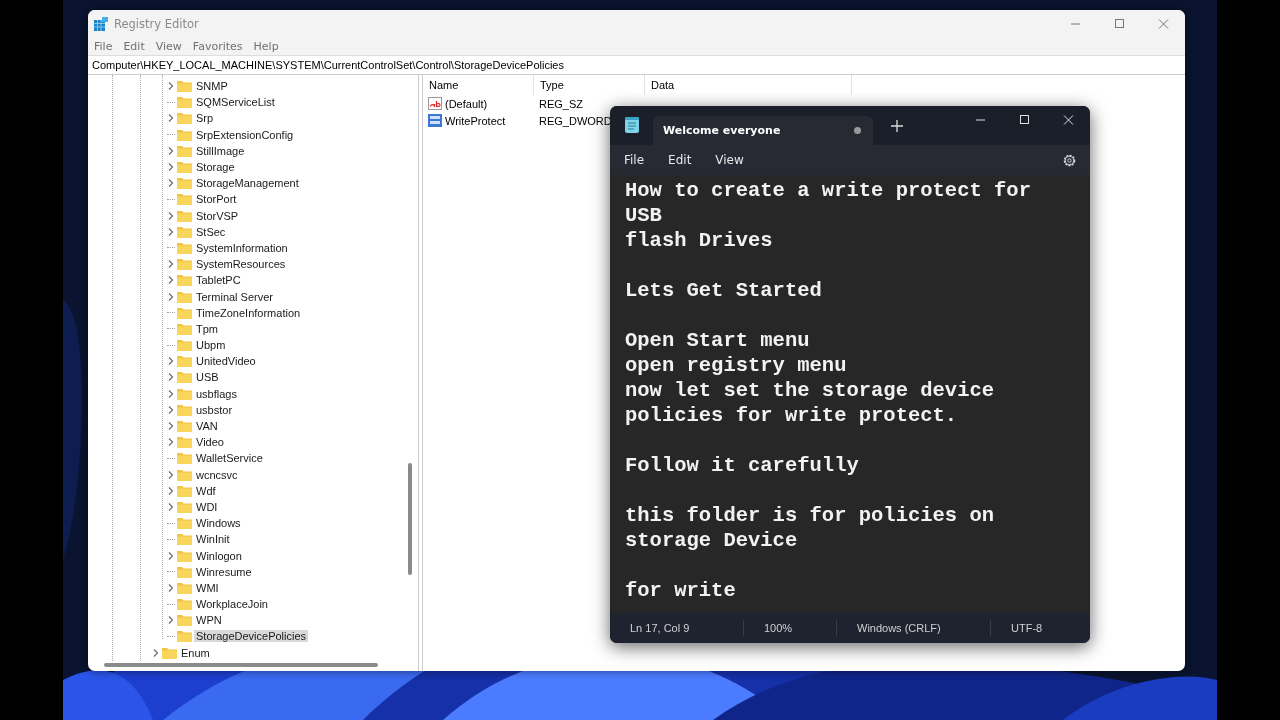 This screenshot has height=720, width=1280. What do you see at coordinates (245, 134) in the screenshot?
I see `tree-item: SrpExtensionConfig` at bounding box center [245, 134].